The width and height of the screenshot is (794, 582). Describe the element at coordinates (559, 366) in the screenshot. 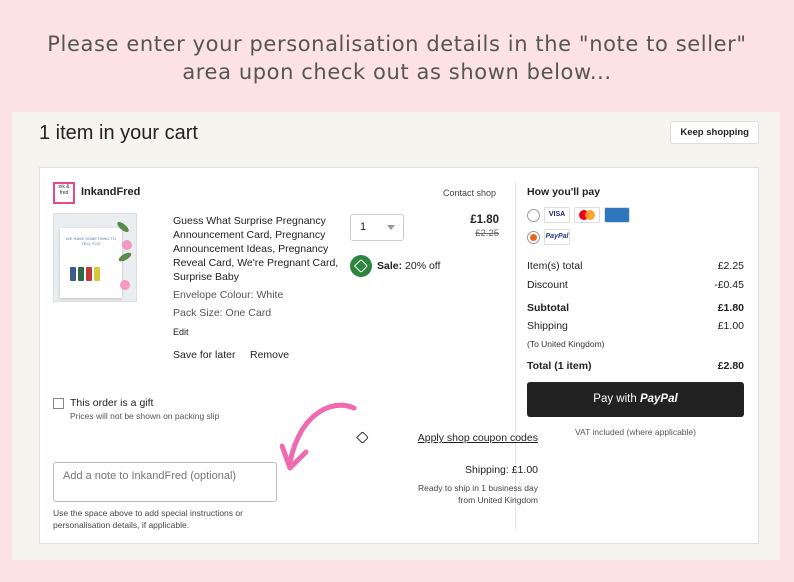

I see `total-label: Total (1 item)` at that location.